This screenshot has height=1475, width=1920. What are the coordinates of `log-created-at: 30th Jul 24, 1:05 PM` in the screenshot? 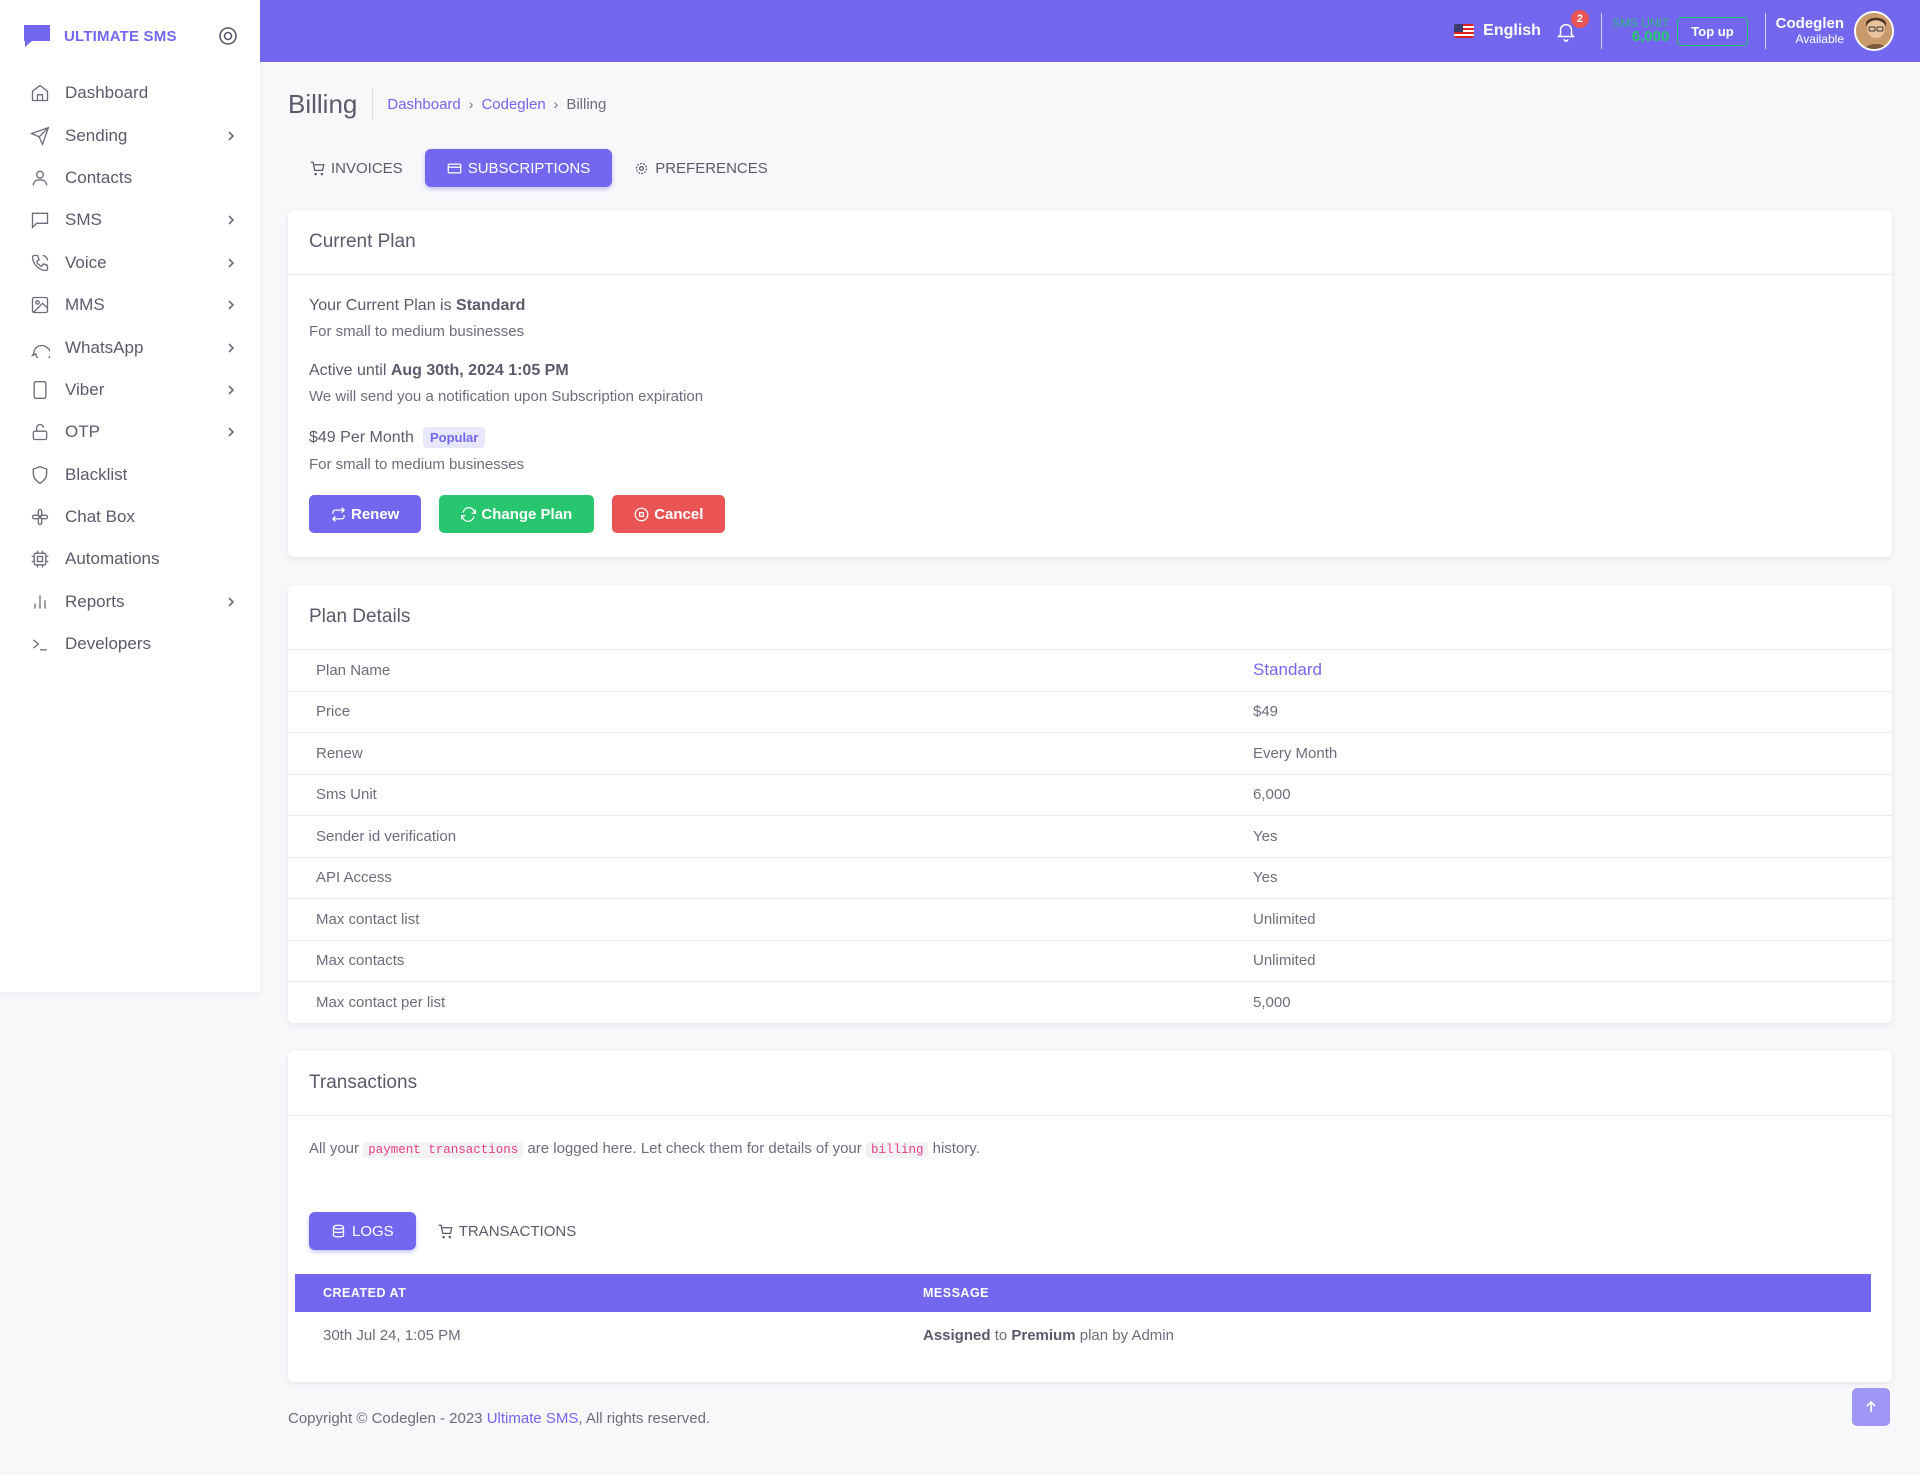 It's located at (392, 1335).